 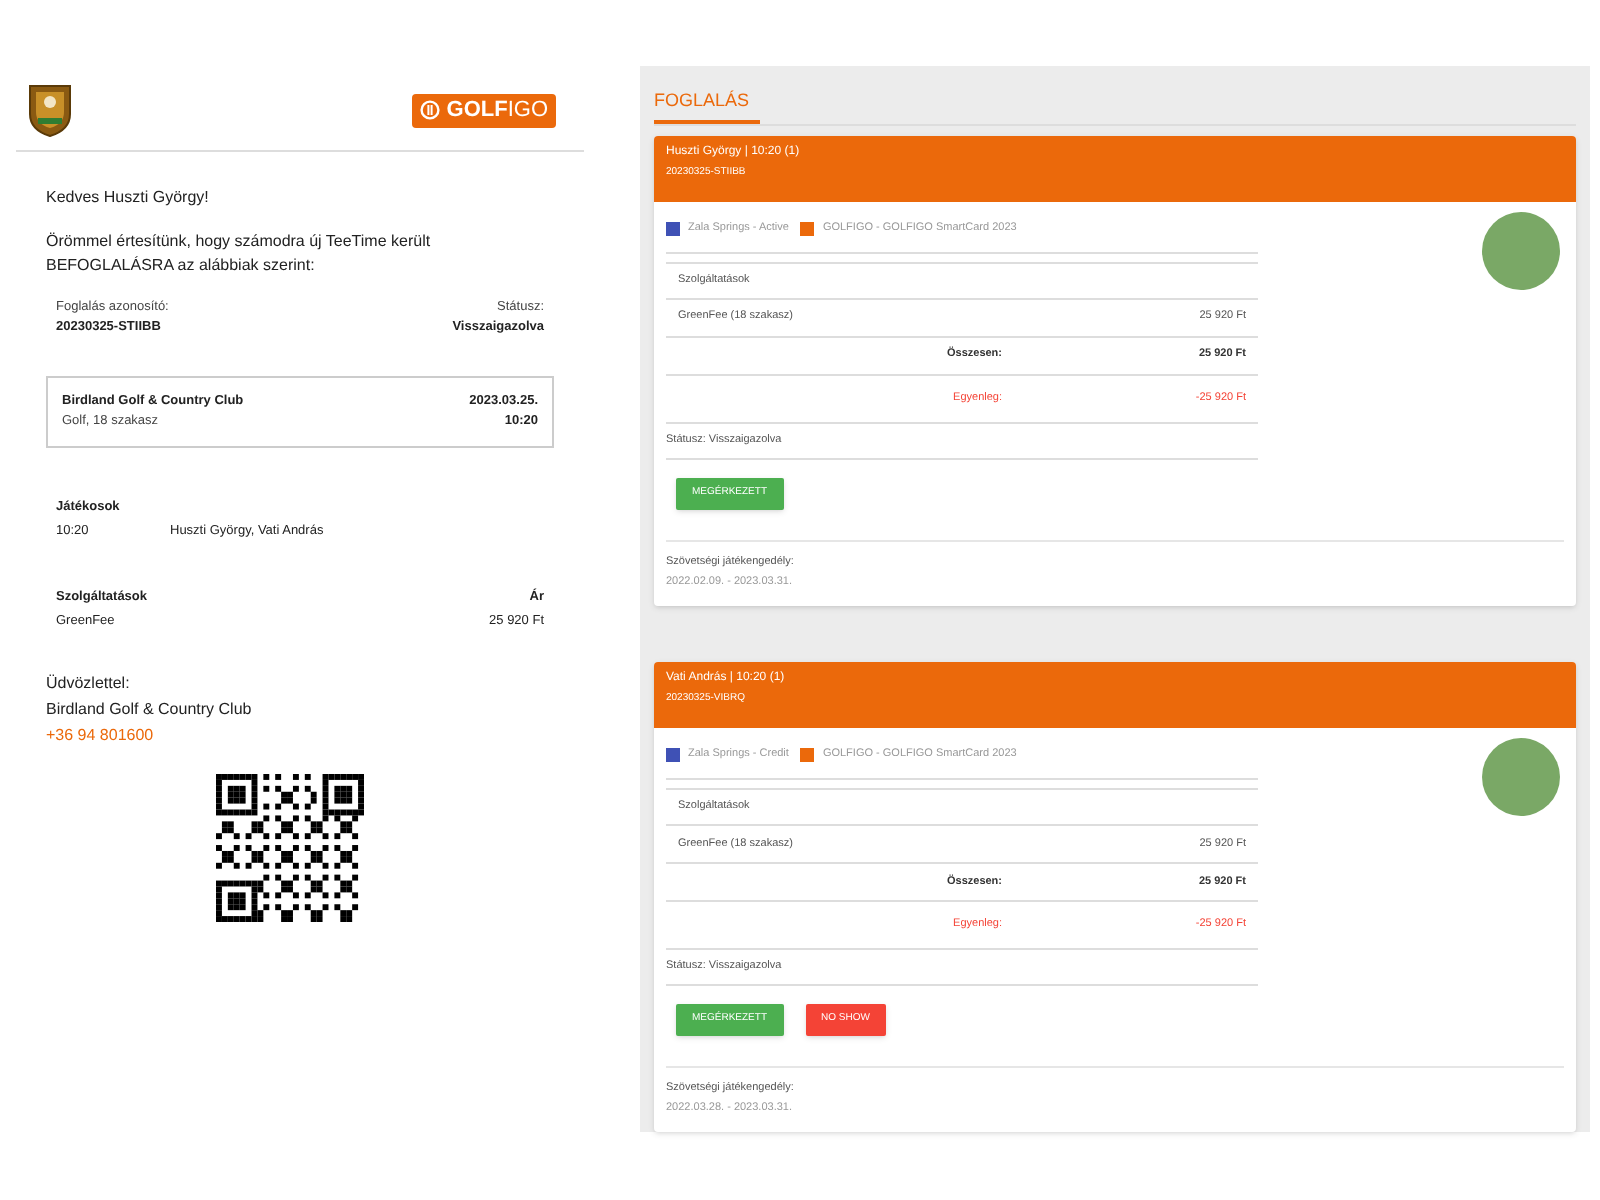 I want to click on signoff-text: Üdvözlettel:, so click(x=89, y=684).